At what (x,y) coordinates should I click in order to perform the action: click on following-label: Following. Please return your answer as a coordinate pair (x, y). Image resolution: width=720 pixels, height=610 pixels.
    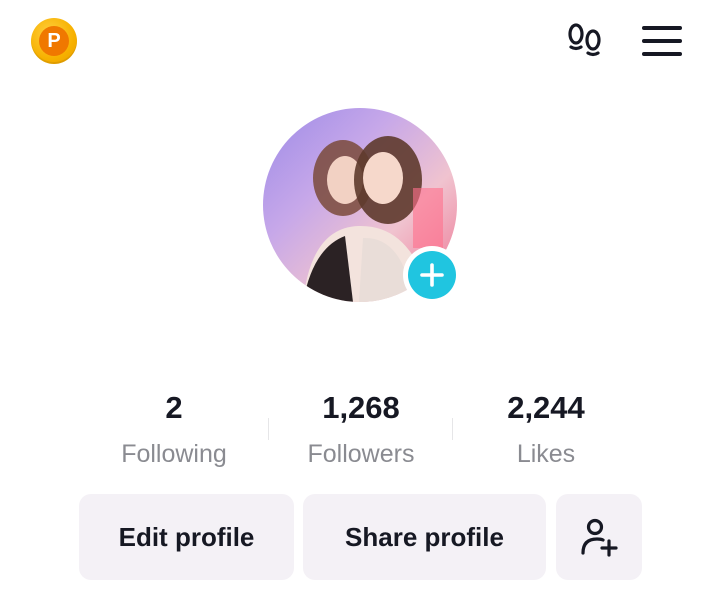
    Looking at the image, I should click on (174, 454).